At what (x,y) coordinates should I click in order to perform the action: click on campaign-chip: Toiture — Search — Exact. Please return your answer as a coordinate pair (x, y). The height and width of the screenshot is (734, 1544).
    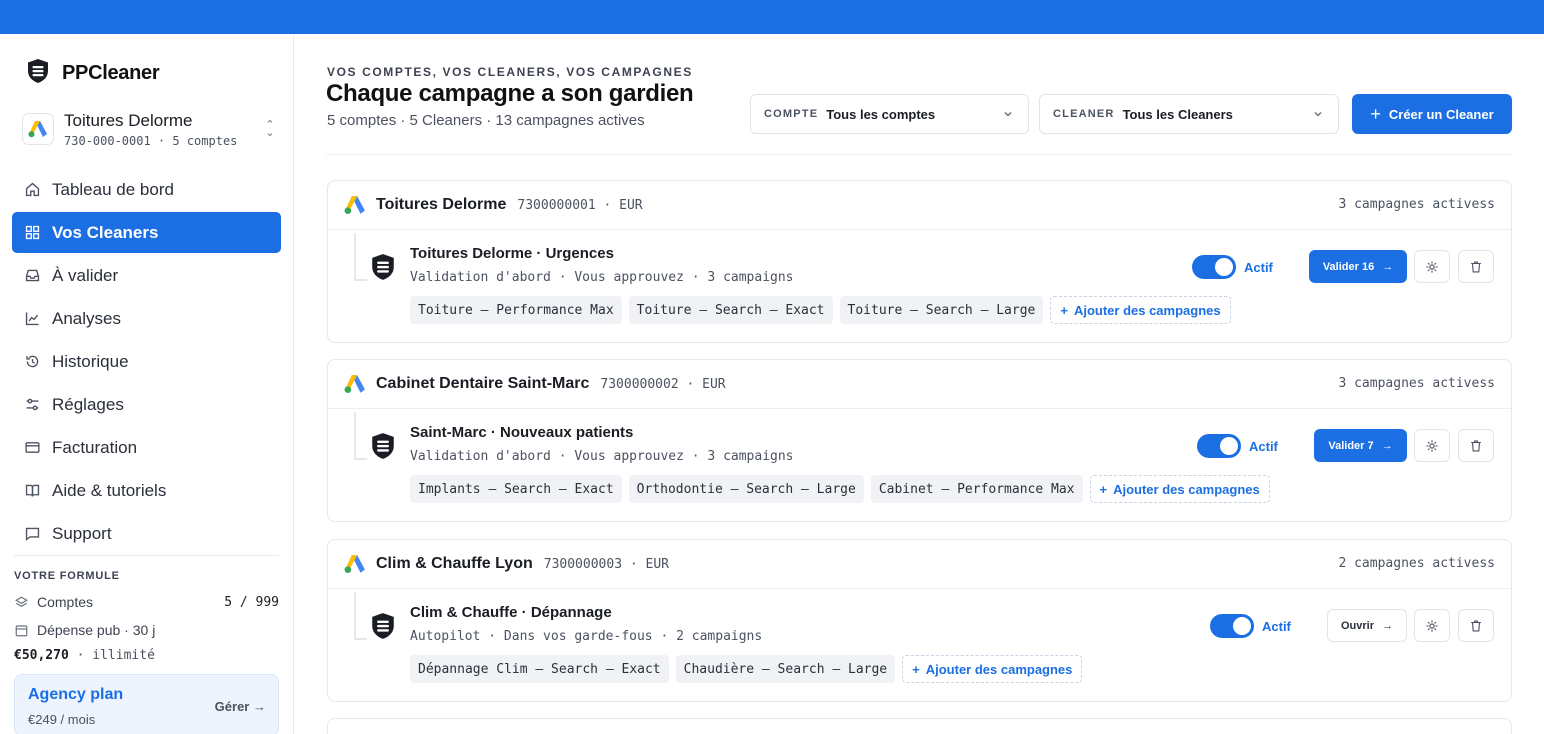
    Looking at the image, I should click on (730, 310).